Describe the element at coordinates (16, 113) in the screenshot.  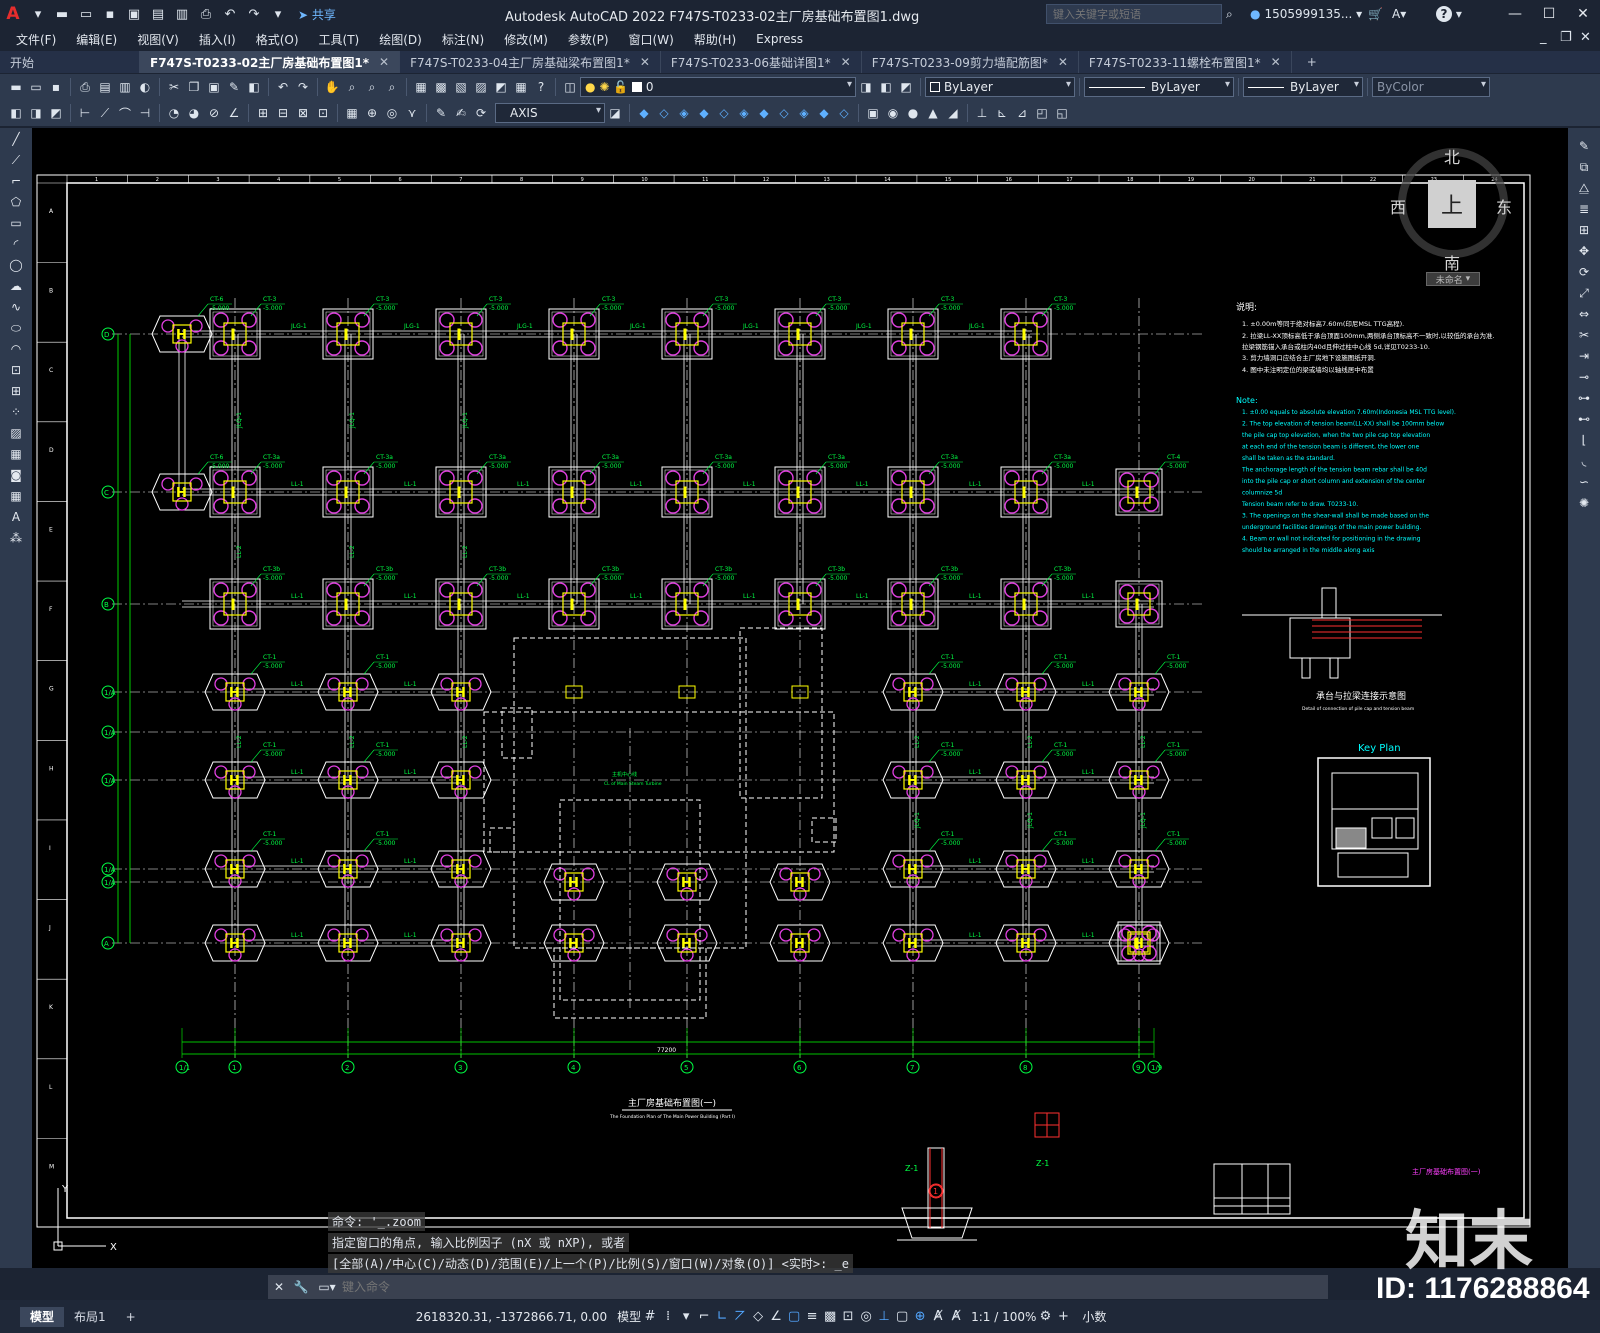
I see `draw-order-icon: ◧` at that location.